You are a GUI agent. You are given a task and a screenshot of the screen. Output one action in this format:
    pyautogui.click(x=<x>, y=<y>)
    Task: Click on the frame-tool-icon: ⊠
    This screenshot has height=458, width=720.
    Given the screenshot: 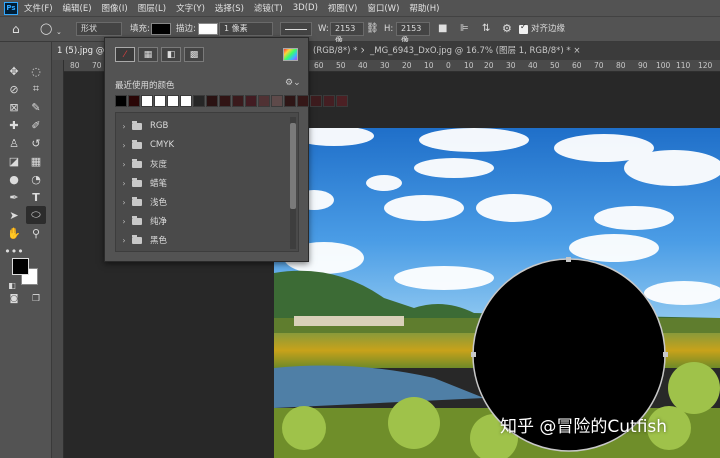 What is the action you would take?
    pyautogui.click(x=14, y=107)
    